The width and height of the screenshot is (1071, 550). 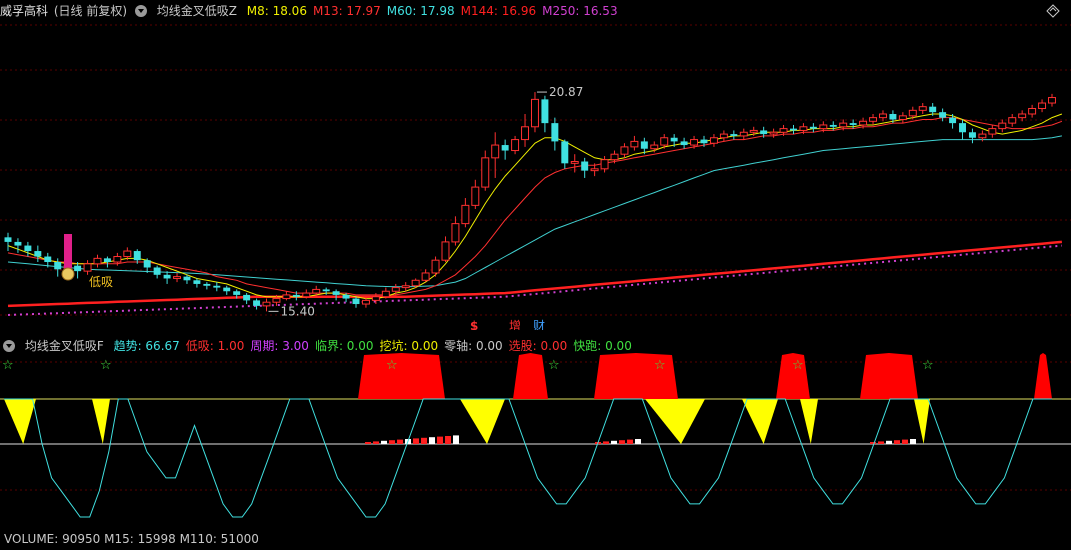 What do you see at coordinates (539, 324) in the screenshot?
I see `marker-cai: 财` at bounding box center [539, 324].